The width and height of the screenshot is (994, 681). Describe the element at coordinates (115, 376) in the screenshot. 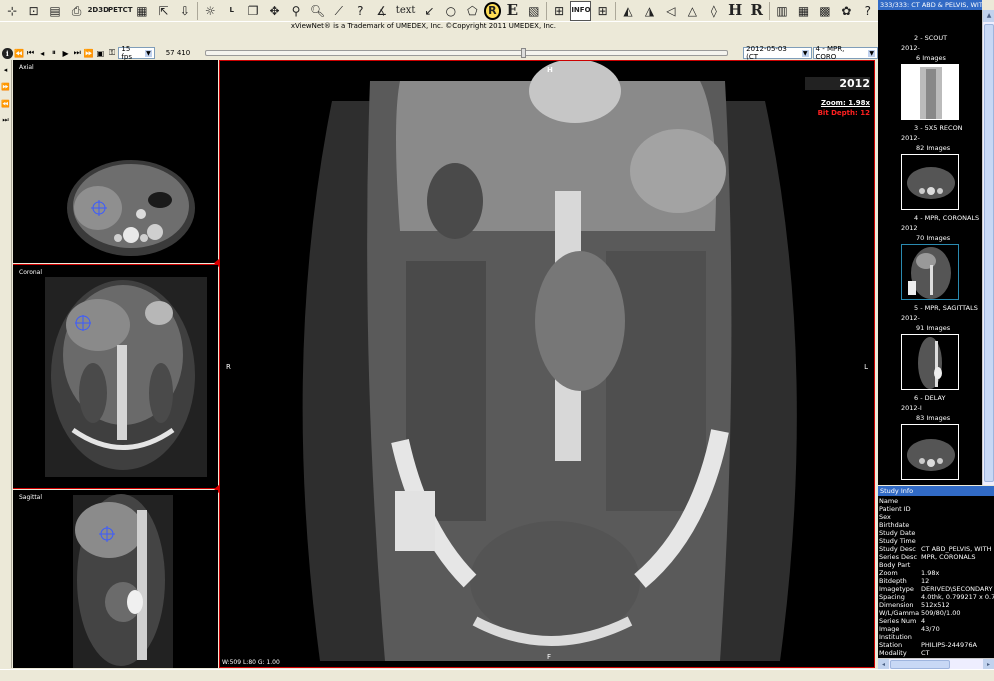

I see `coronal-viewport: Coronal` at that location.